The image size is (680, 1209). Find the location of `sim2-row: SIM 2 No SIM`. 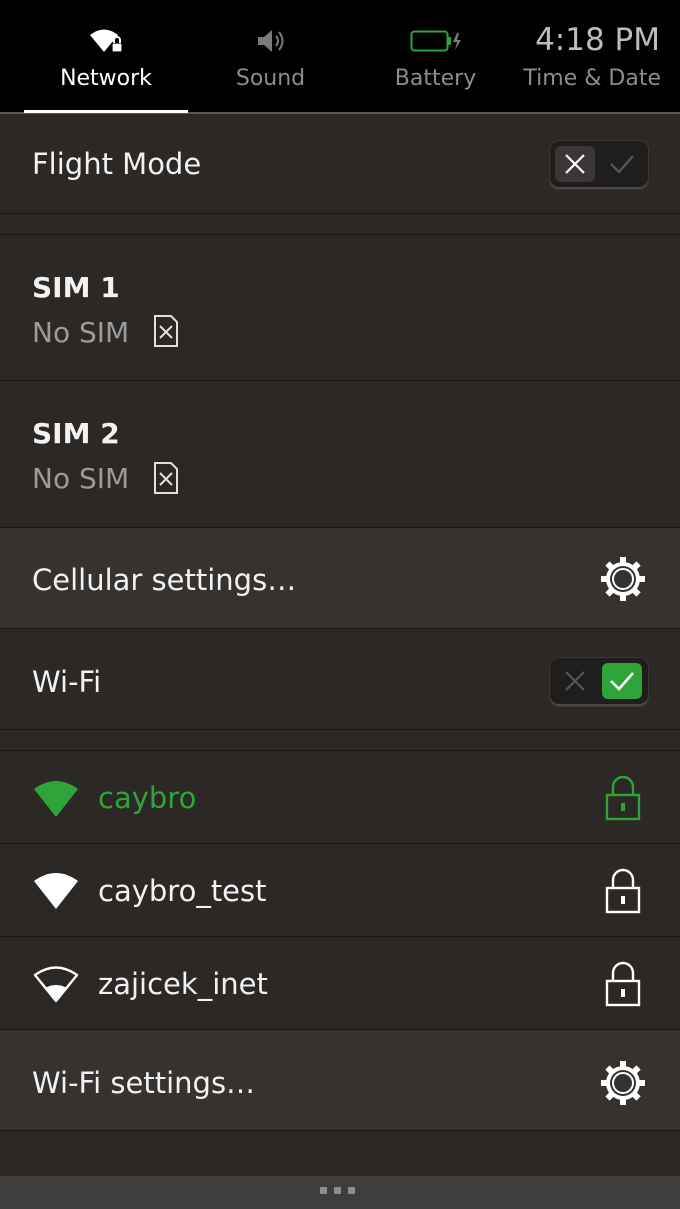

sim2-row: SIM 2 No SIM is located at coordinates (340, 454).